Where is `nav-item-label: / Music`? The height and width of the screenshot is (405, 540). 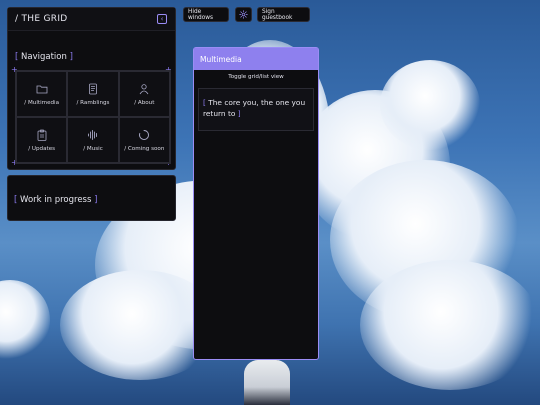 nav-item-label: / Music is located at coordinates (93, 148).